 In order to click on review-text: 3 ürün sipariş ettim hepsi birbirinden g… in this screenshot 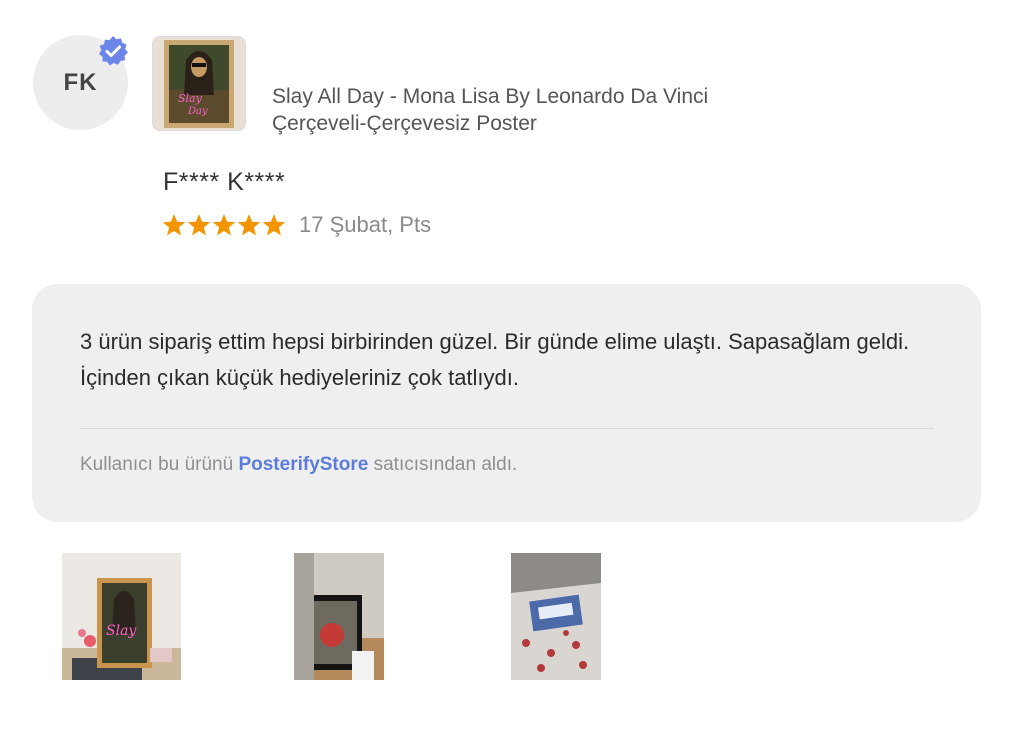, I will do `click(495, 359)`.